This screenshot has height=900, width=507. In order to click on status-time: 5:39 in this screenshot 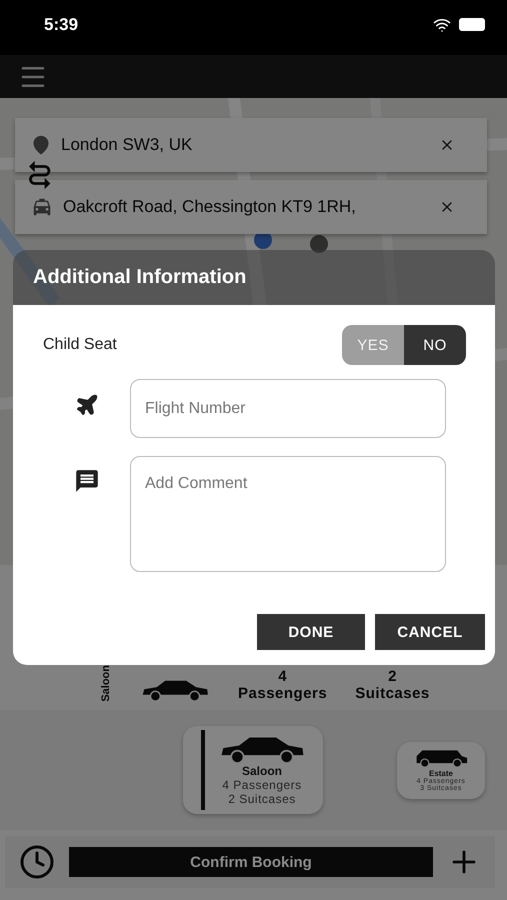, I will do `click(61, 24)`.